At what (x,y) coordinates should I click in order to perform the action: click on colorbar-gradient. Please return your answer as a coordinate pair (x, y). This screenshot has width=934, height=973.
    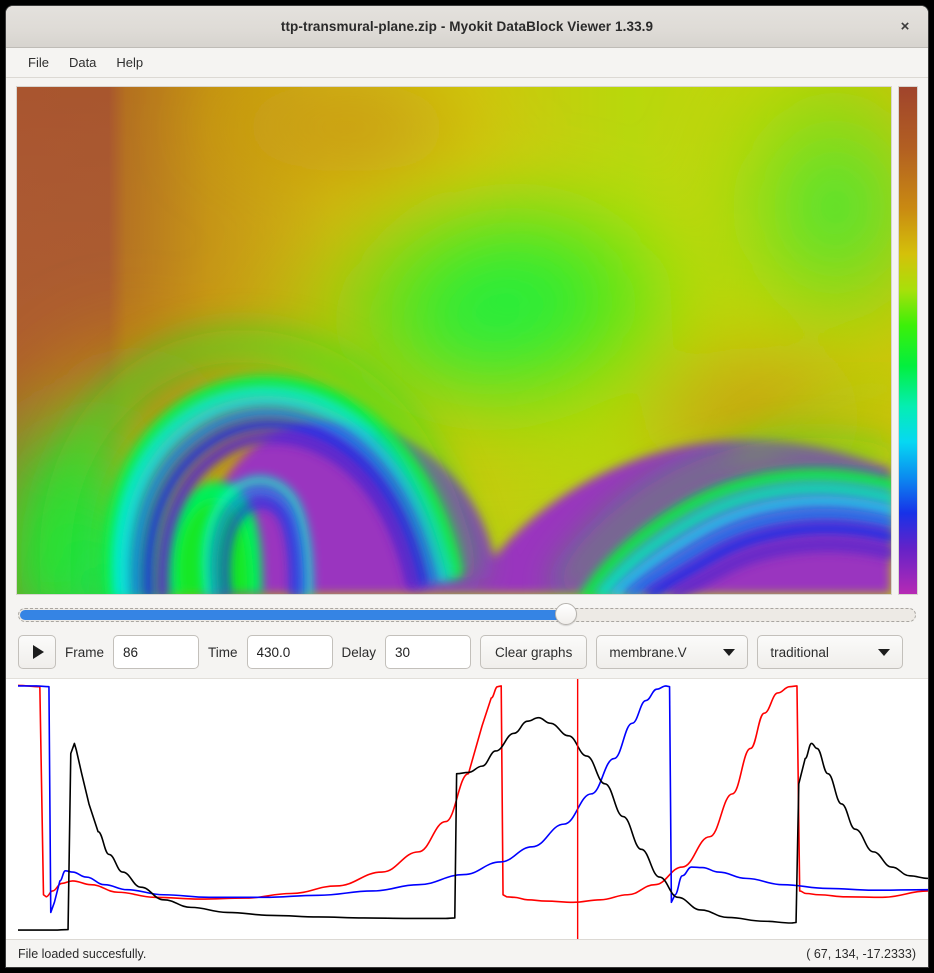
    Looking at the image, I should click on (908, 340).